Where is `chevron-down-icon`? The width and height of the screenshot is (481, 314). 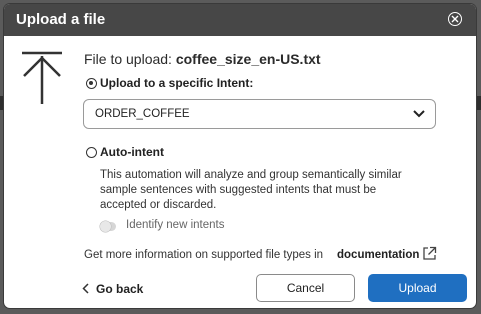
chevron-down-icon is located at coordinates (419, 114).